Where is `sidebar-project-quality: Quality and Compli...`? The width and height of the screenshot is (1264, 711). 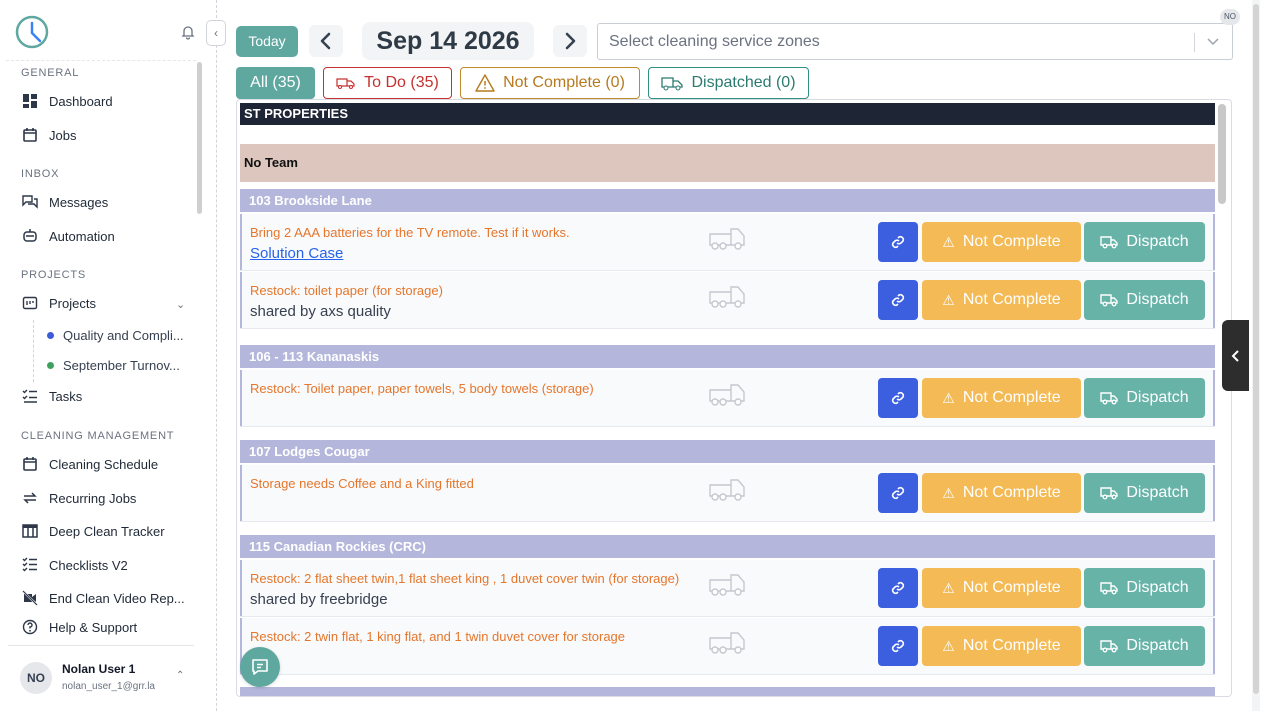 sidebar-project-quality: Quality and Compli... is located at coordinates (115, 335).